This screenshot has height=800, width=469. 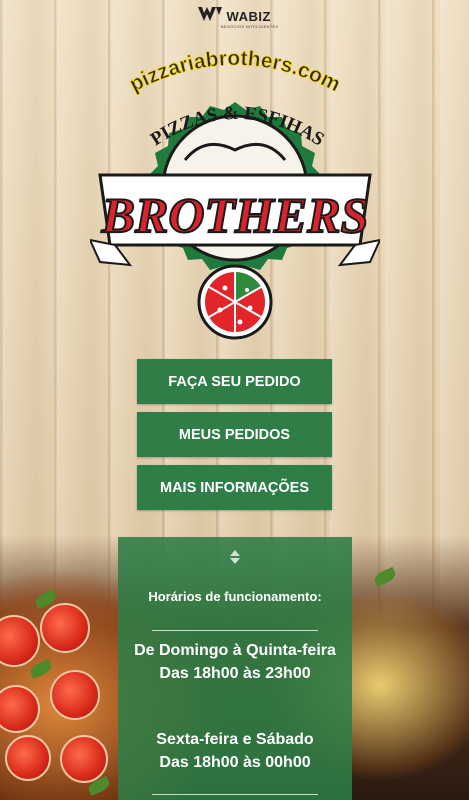 What do you see at coordinates (234, 487) in the screenshot?
I see `more-info-button: MAIS INFORMAÇÕES` at bounding box center [234, 487].